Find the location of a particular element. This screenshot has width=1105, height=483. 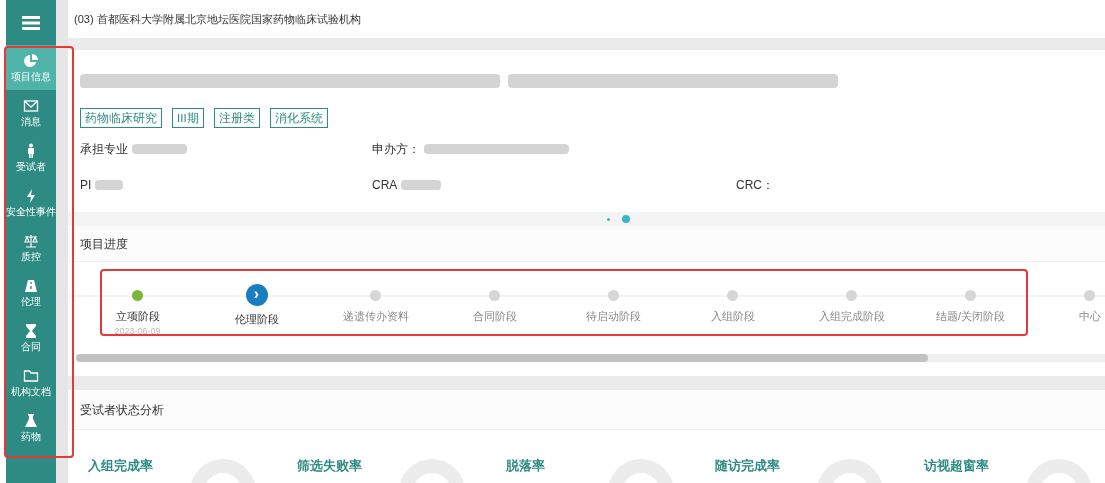

metric-label: 访视超窗率 is located at coordinates (957, 466).